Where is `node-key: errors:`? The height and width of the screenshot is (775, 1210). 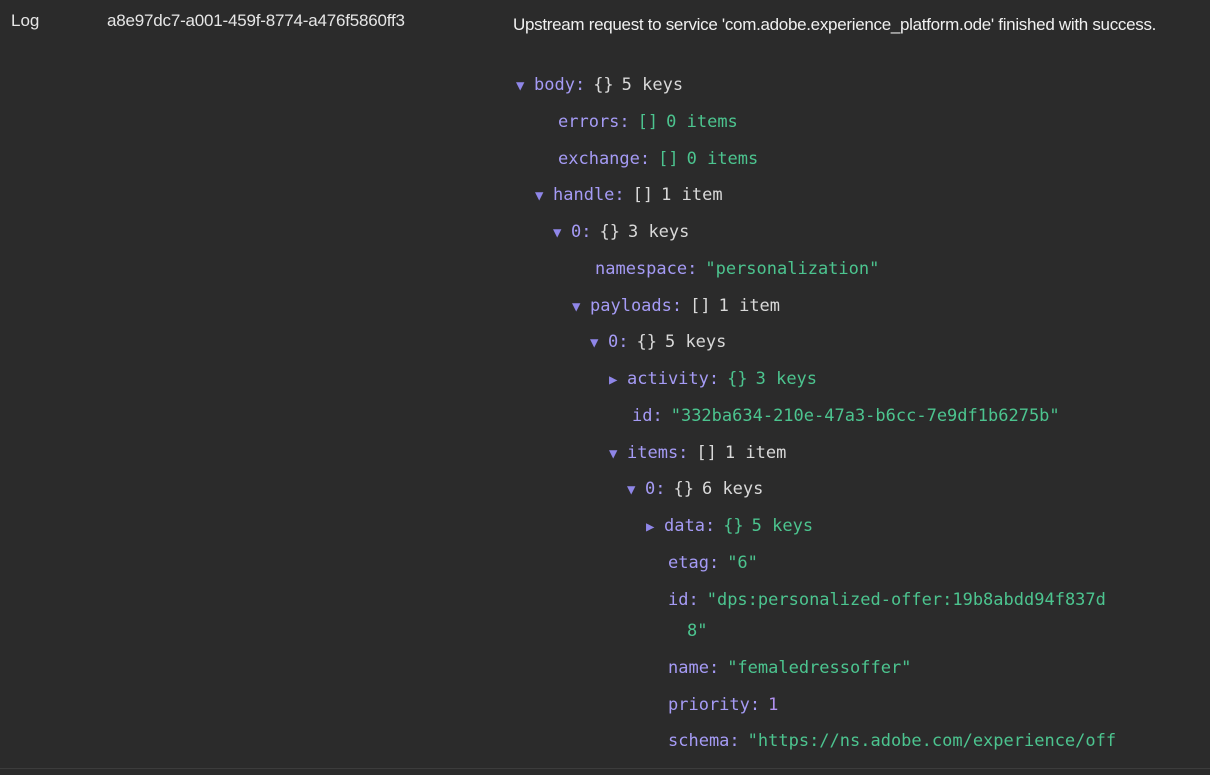
node-key: errors: is located at coordinates (594, 122).